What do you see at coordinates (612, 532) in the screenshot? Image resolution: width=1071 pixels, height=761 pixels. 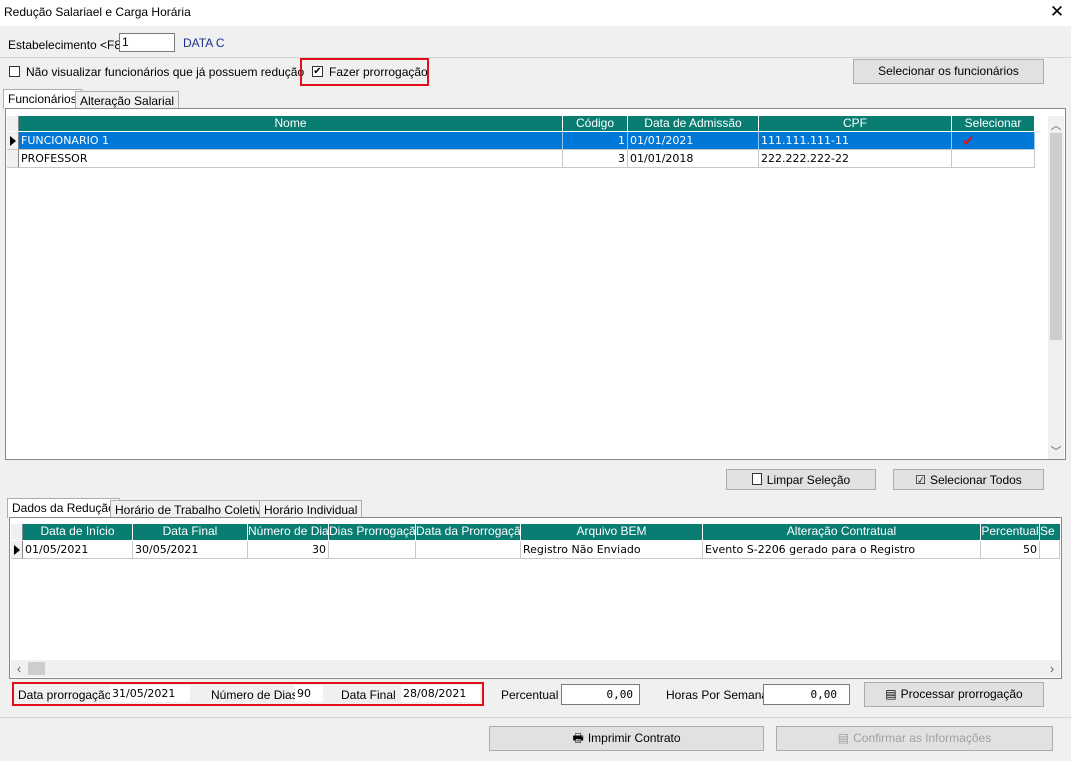 I see `col-arquivo-bem: Arquivo BEM` at bounding box center [612, 532].